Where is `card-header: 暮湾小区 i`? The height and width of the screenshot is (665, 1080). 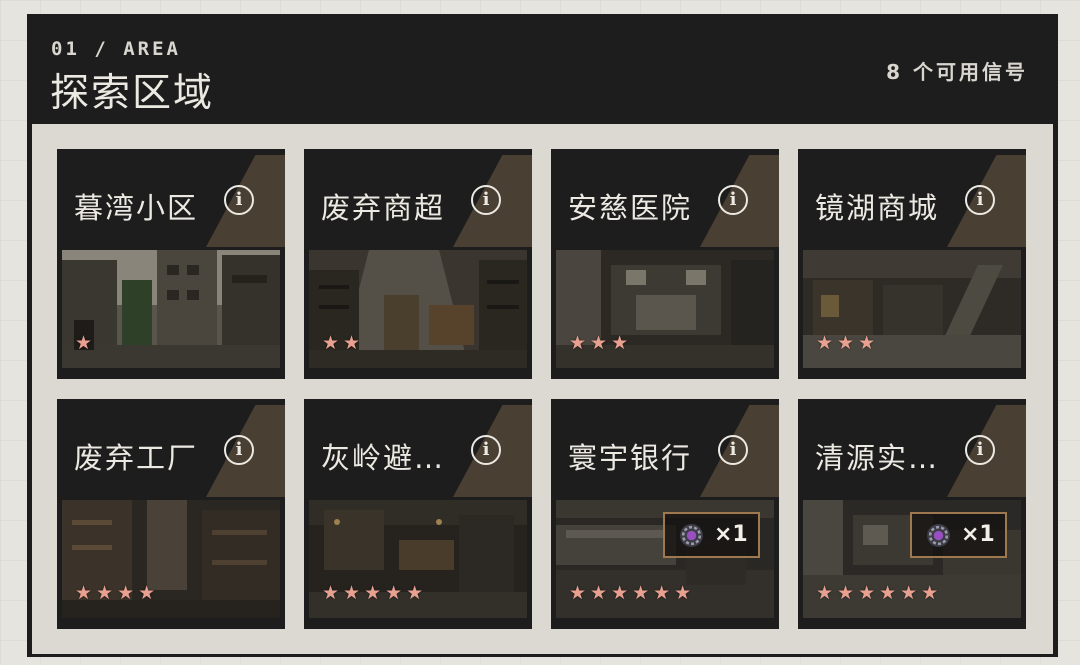
card-header: 暮湾小区 i is located at coordinates (171, 198).